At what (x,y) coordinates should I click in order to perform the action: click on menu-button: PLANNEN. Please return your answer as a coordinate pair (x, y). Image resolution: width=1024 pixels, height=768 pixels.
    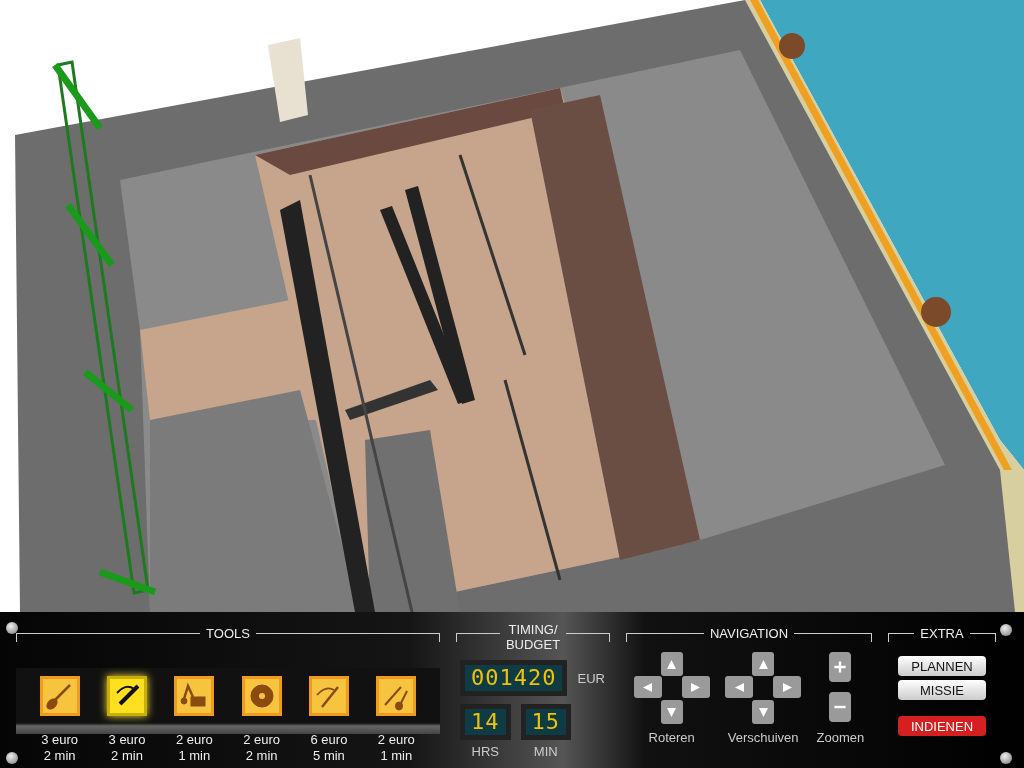
    Looking at the image, I should click on (942, 666).